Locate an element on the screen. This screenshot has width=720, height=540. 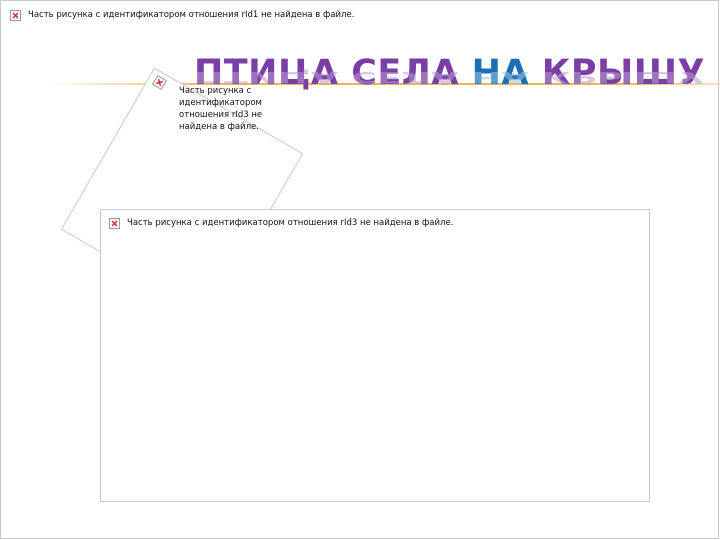
title-reflection: ПТИЦА СЕЛА НА КРЫШУ is located at coordinates (449, 77).